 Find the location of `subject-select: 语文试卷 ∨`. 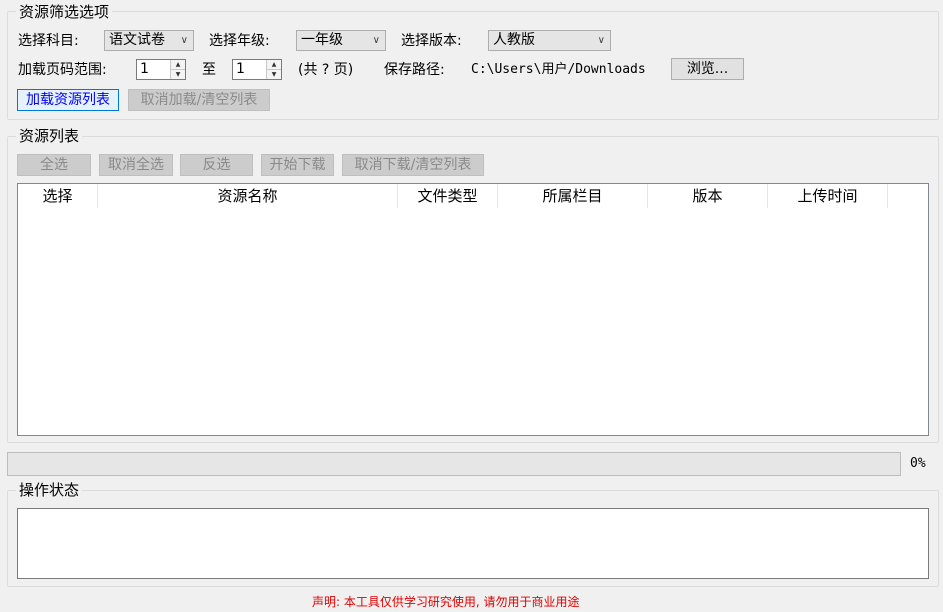

subject-select: 语文试卷 ∨ is located at coordinates (149, 40).